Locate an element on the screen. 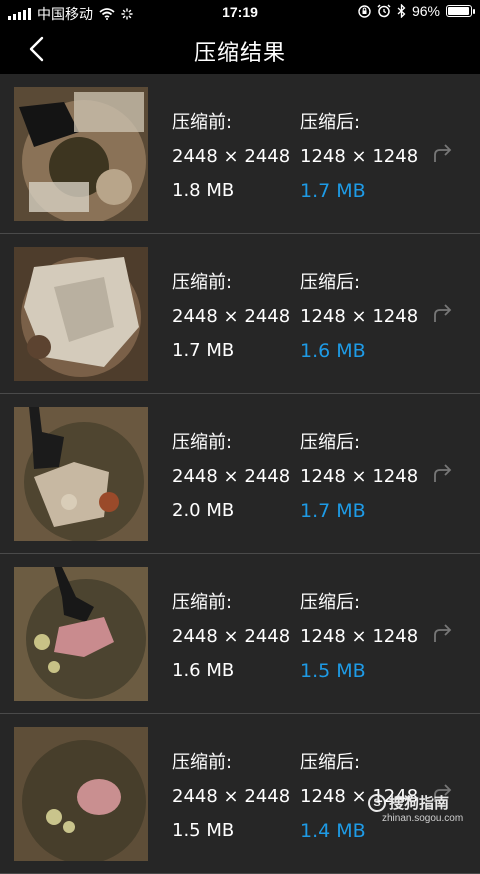  status-bar: 中国移动 17:19 96% is located at coordinates (240, 12).